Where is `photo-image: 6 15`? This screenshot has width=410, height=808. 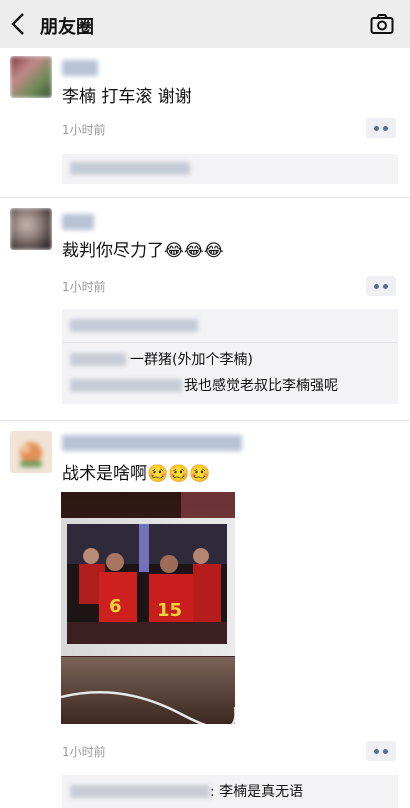
photo-image: 6 15 is located at coordinates (148, 608).